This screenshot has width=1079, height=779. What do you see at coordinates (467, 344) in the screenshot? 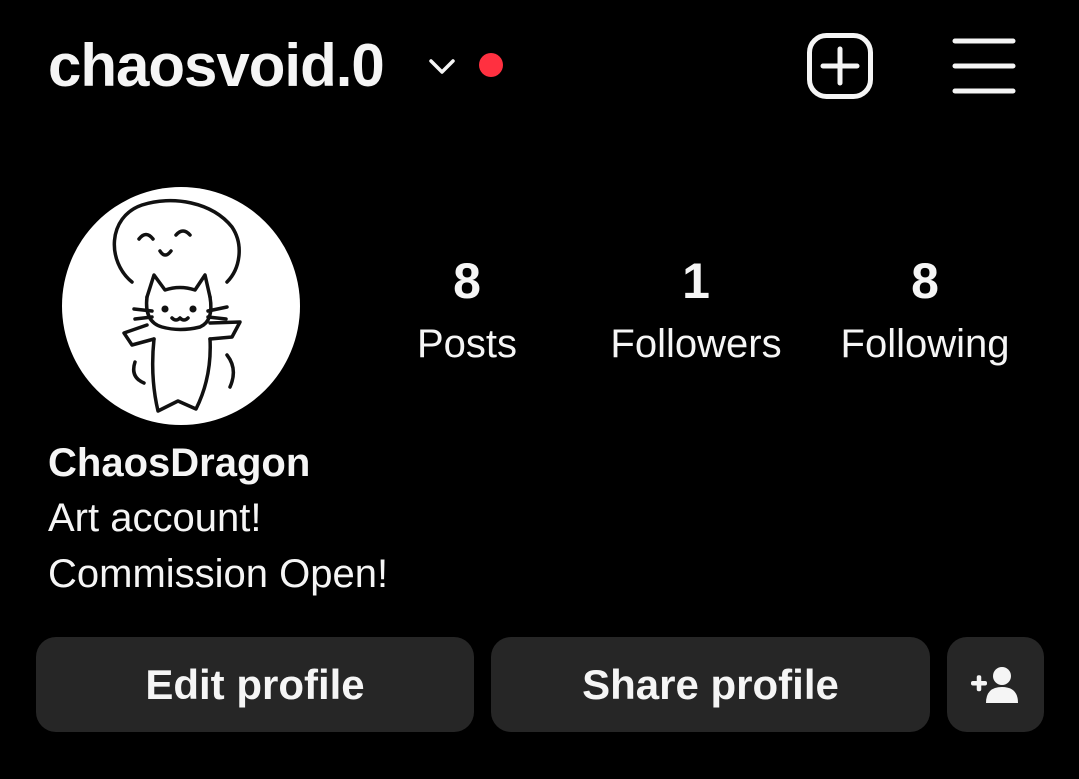
I see `posts-label: Posts` at bounding box center [467, 344].